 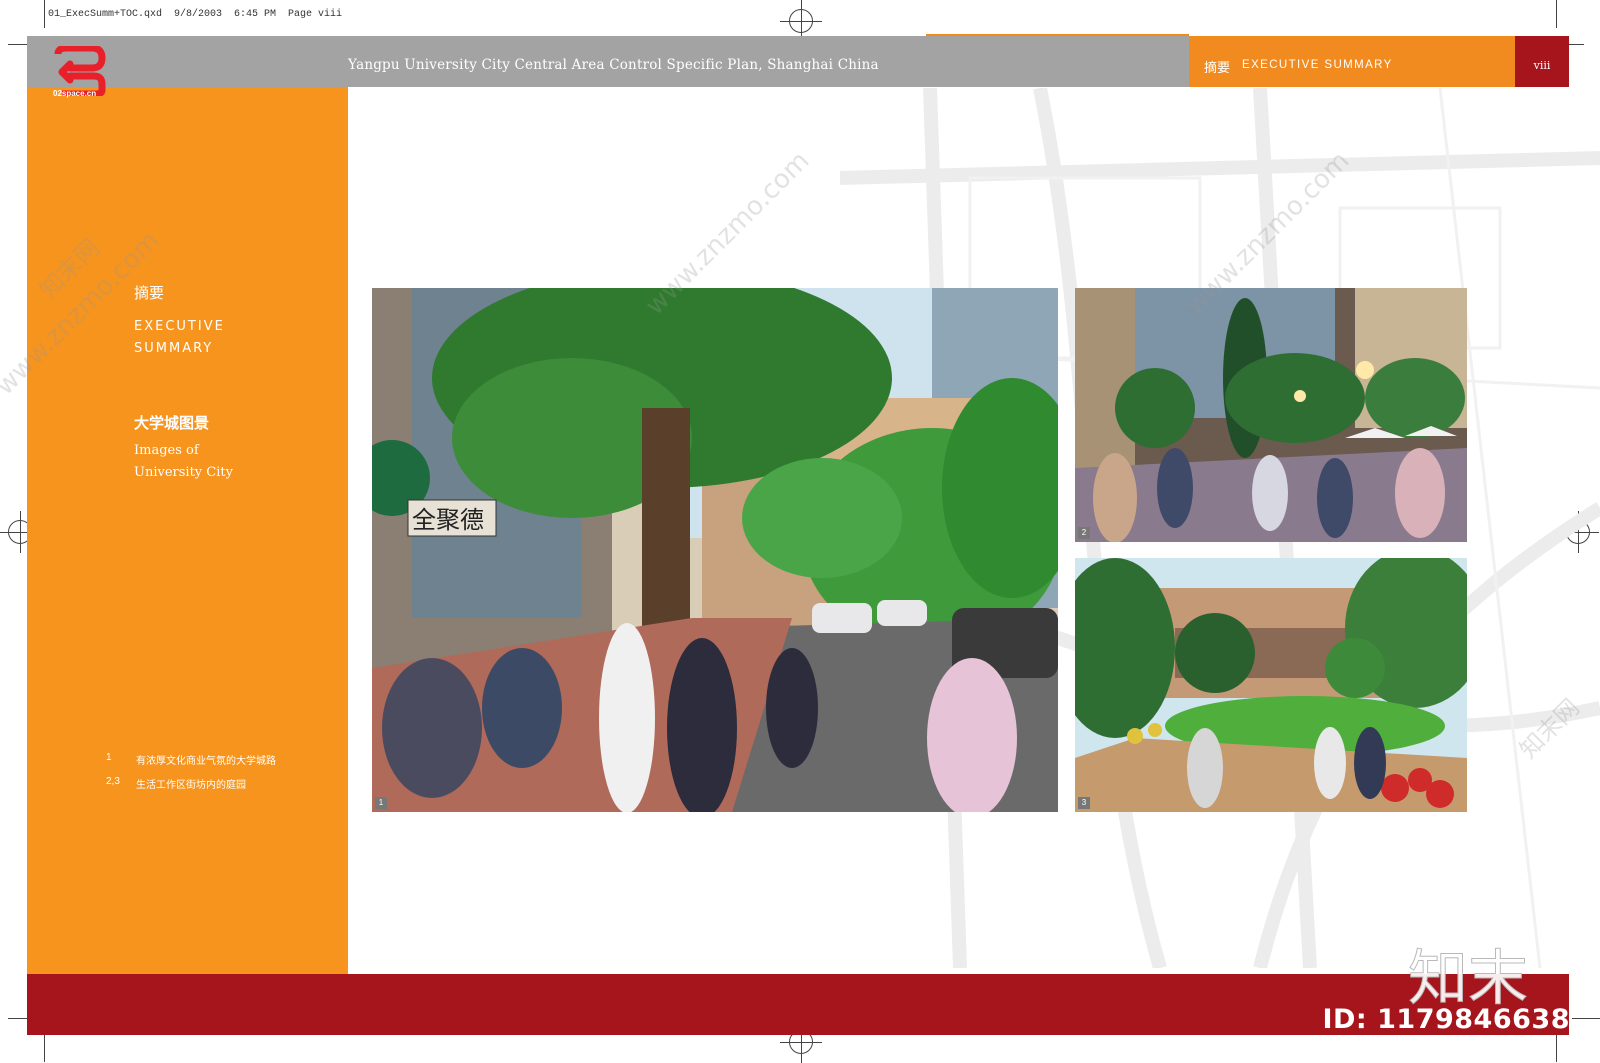 What do you see at coordinates (381, 803) in the screenshot?
I see `image-number: 1` at bounding box center [381, 803].